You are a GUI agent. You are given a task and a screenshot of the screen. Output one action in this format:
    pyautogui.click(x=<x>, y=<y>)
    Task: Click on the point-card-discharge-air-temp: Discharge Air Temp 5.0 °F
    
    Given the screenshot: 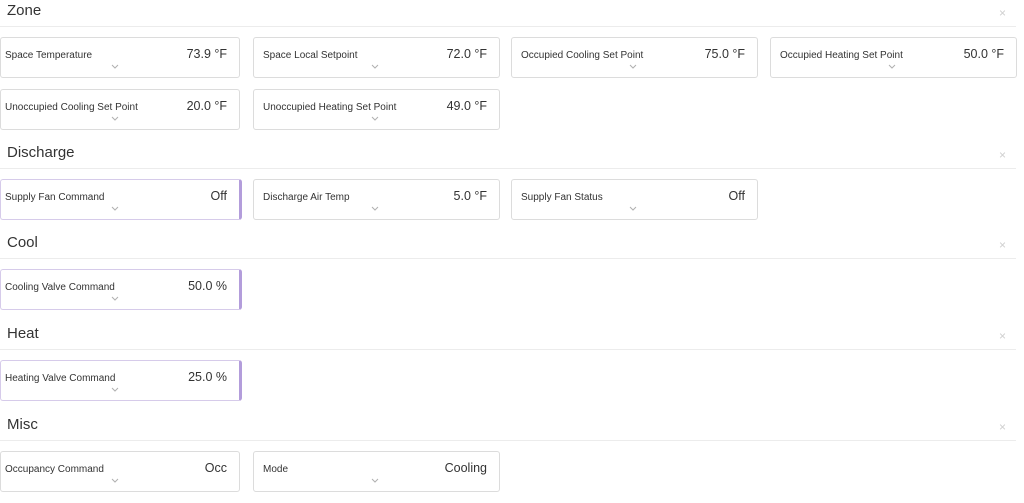 What is the action you would take?
    pyautogui.click(x=376, y=199)
    